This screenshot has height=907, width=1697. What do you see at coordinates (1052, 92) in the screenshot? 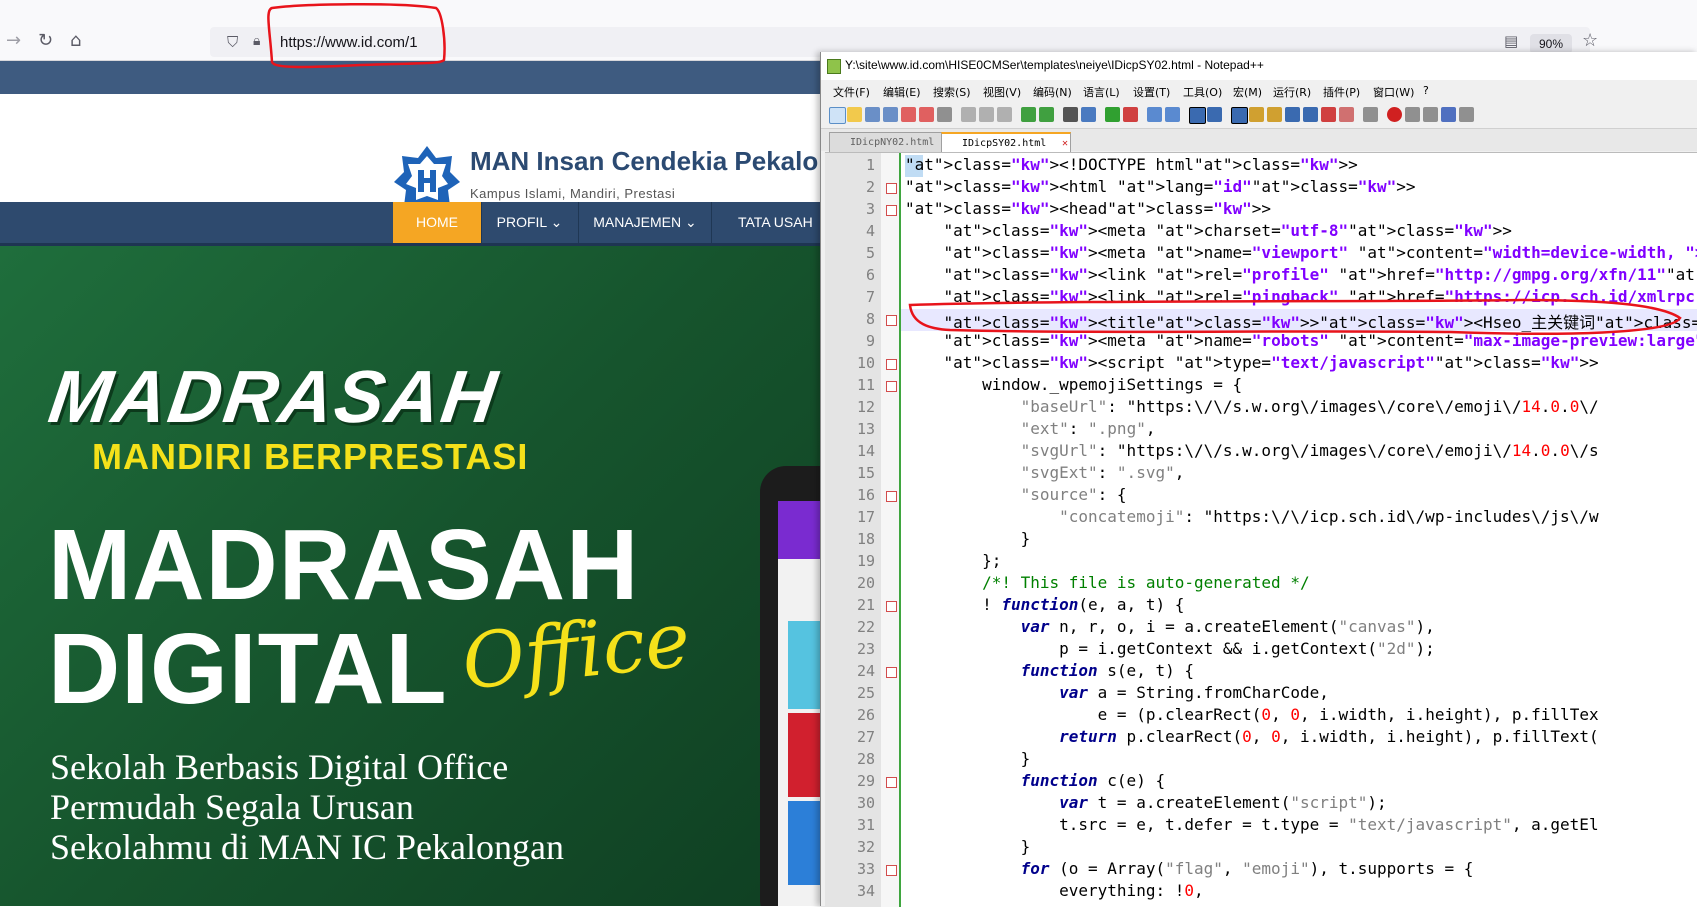
I see `npp-menu-encoding: 编码(N)` at bounding box center [1052, 92].